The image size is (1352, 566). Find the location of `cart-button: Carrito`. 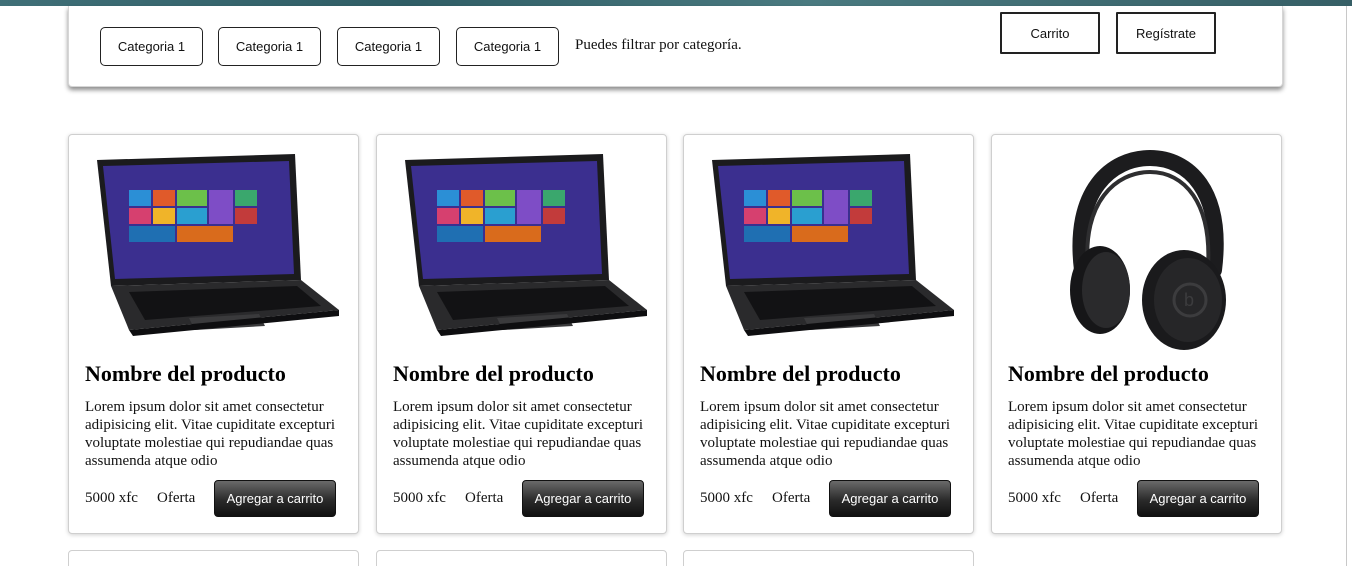

cart-button: Carrito is located at coordinates (1050, 33).